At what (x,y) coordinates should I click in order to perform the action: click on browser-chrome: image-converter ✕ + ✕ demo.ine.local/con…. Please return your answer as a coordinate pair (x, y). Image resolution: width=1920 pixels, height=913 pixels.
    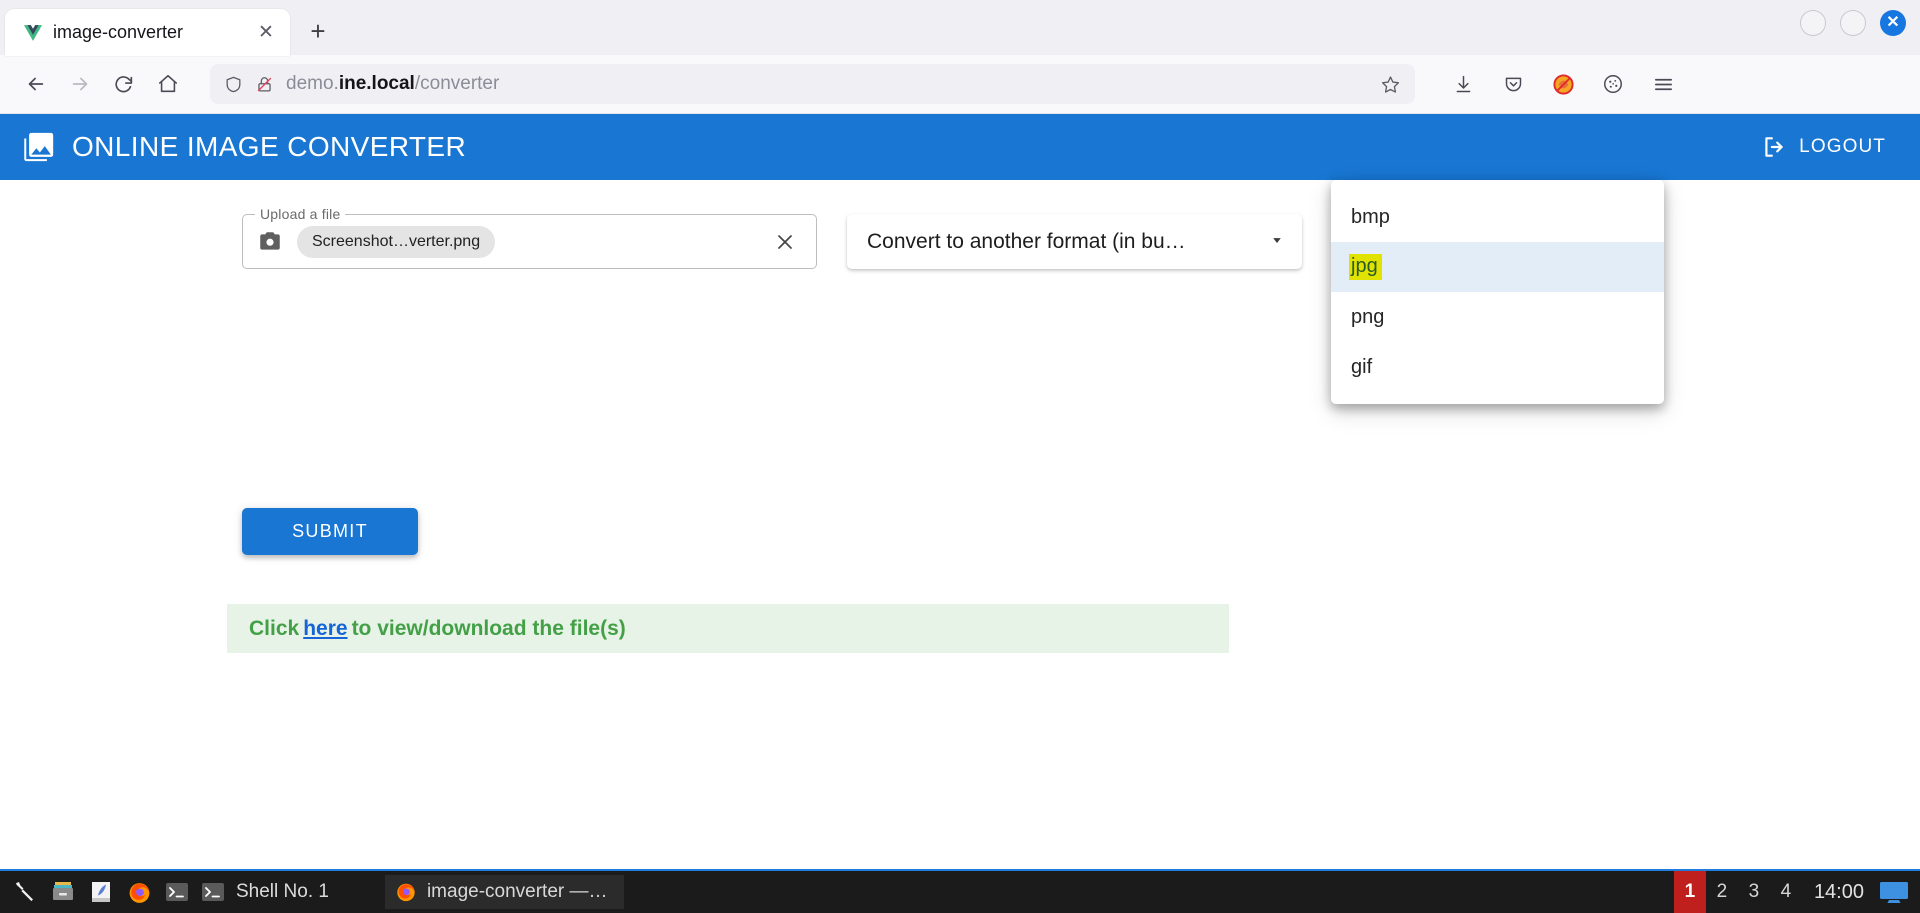
    Looking at the image, I should click on (960, 57).